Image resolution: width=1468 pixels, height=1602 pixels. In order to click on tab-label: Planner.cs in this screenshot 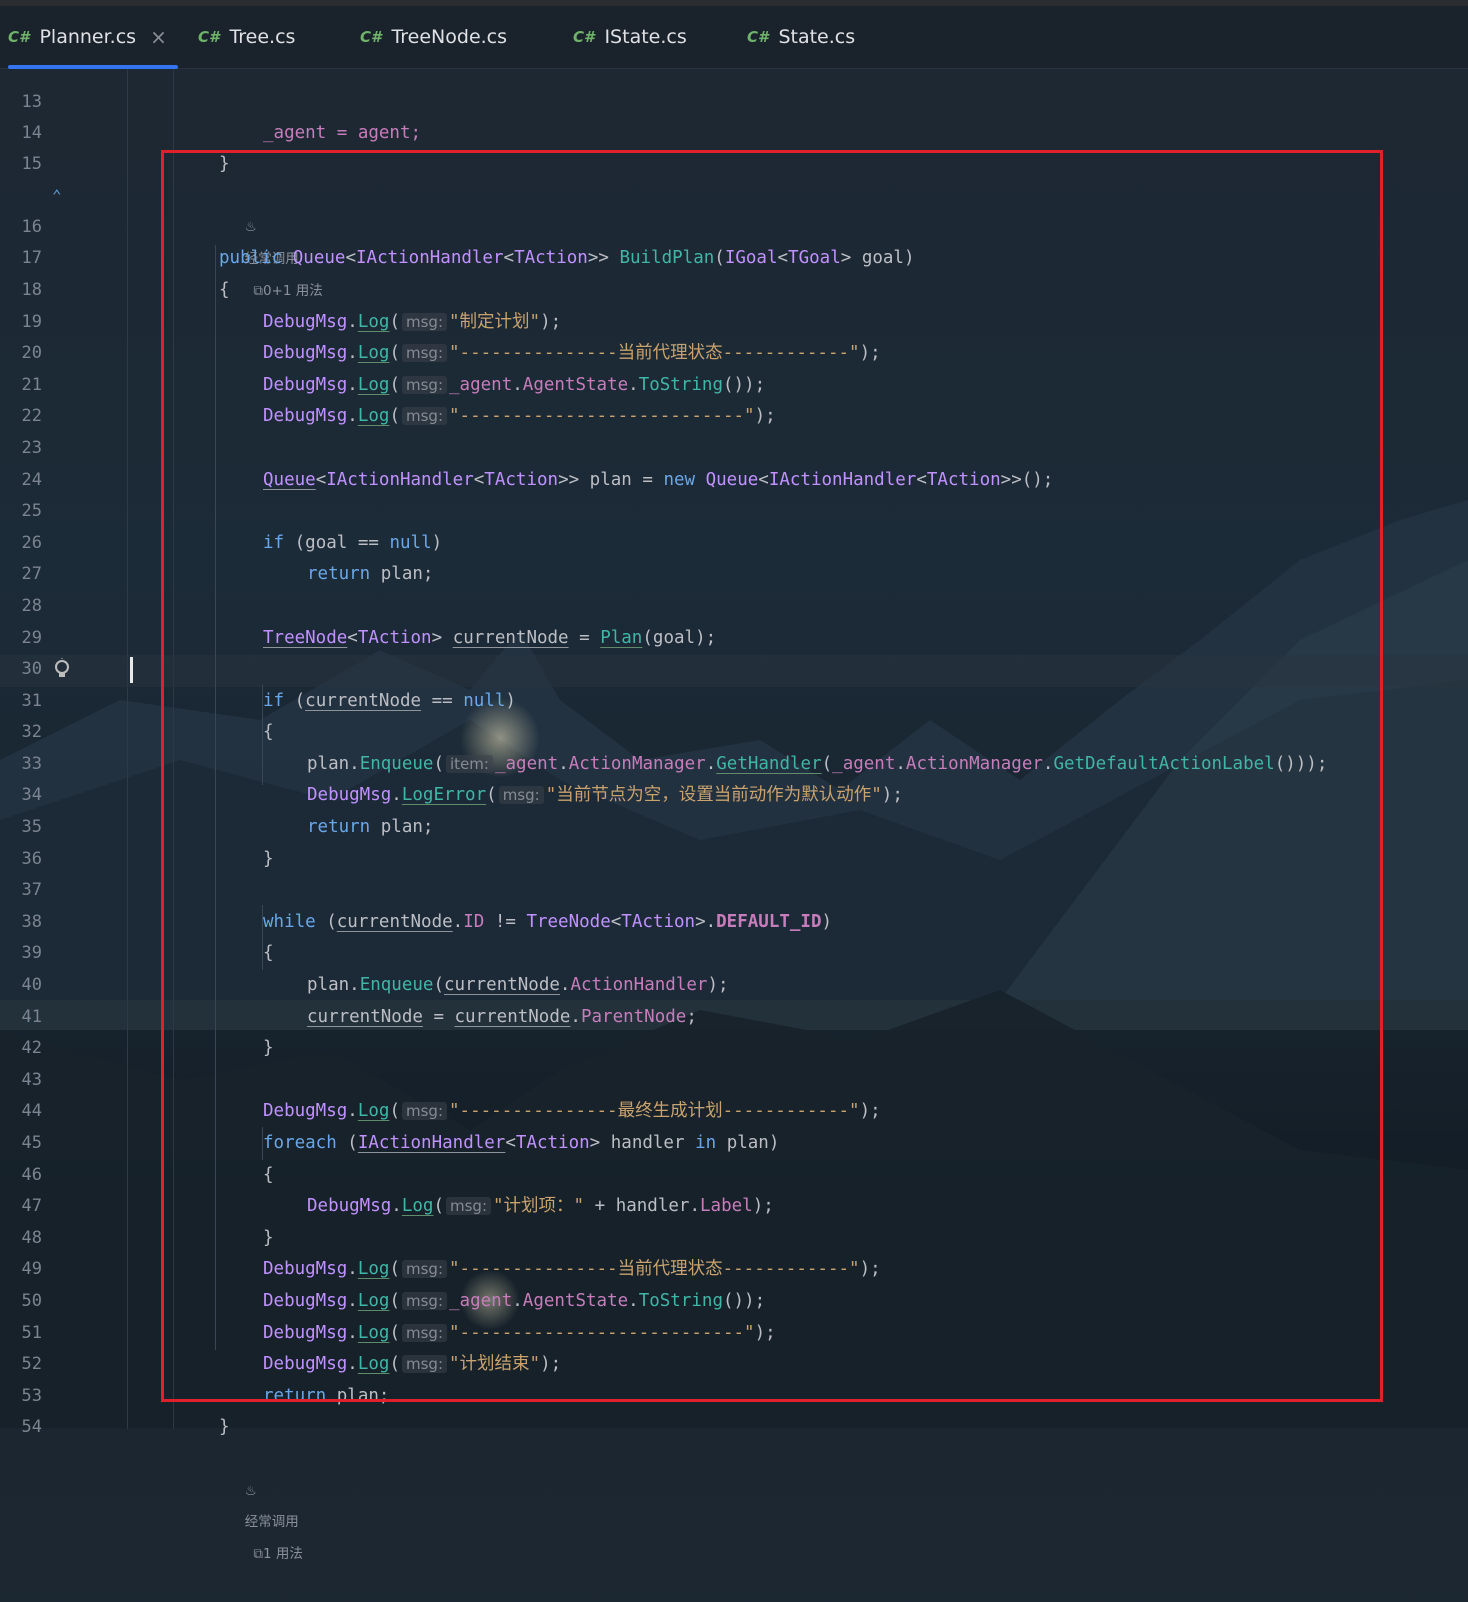, I will do `click(88, 37)`.